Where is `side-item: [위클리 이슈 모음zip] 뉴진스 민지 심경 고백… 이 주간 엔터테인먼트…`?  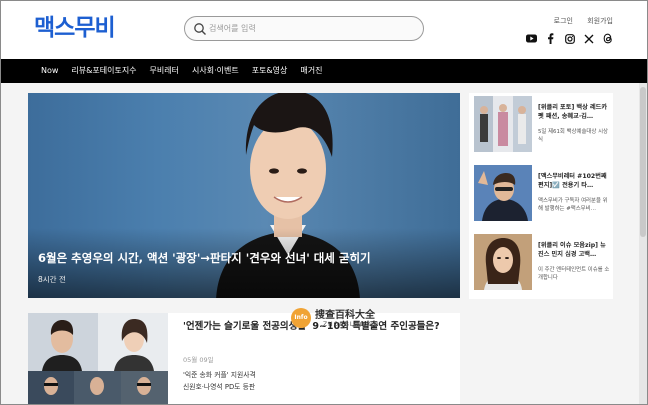 side-item: [위클리 이슈 모음zip] 뉴진스 민지 심경 고백… 이 주간 엔터테인먼트… is located at coordinates (542, 261).